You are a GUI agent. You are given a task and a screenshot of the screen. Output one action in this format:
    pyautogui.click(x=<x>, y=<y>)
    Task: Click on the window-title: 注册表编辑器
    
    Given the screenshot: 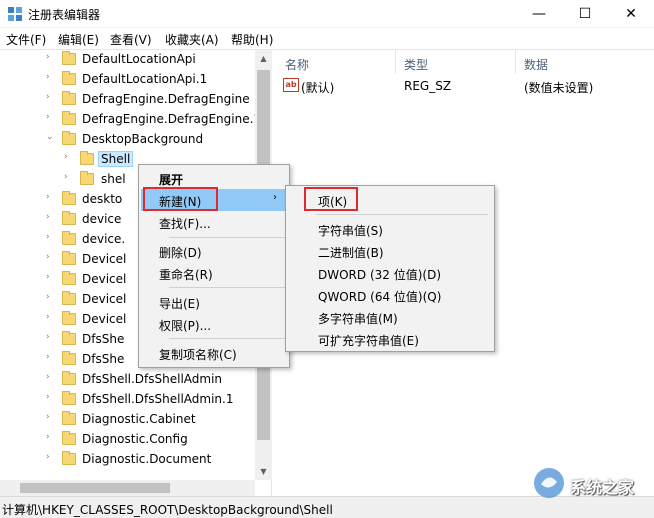 What is the action you would take?
    pyautogui.click(x=64, y=15)
    